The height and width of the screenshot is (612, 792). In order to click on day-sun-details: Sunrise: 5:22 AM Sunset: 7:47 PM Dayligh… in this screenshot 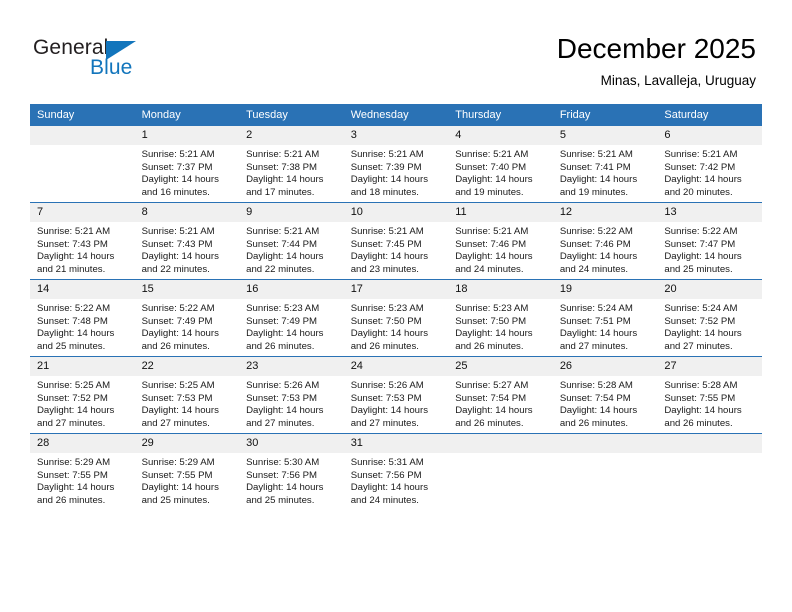, I will do `click(703, 250)`.